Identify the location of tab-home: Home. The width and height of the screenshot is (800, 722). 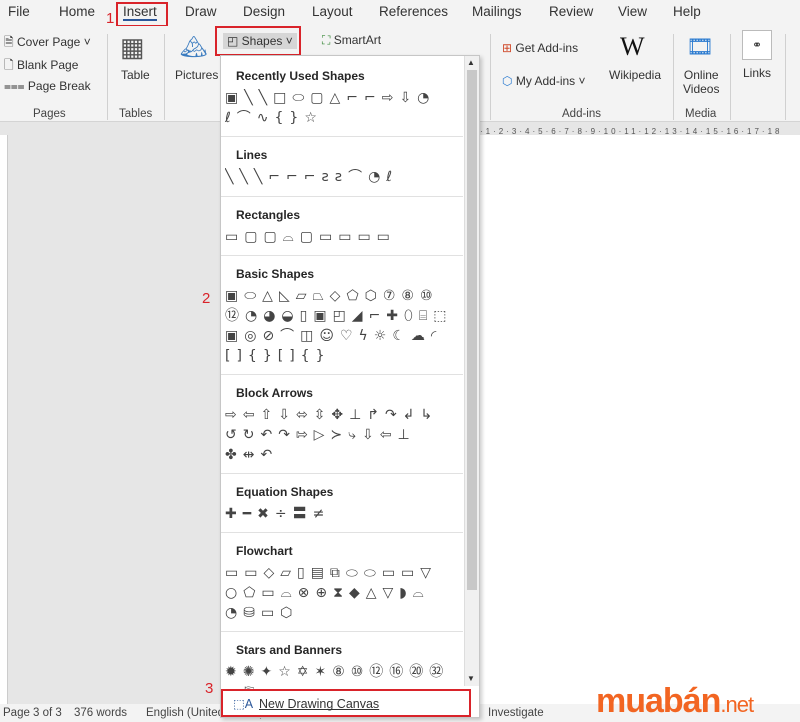
(77, 11).